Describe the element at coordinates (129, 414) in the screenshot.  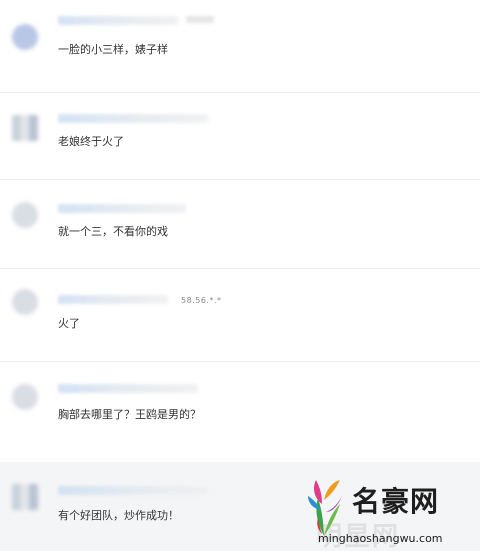
I see `comment-text: 胸部去哪里了？王鸥是男的？` at that location.